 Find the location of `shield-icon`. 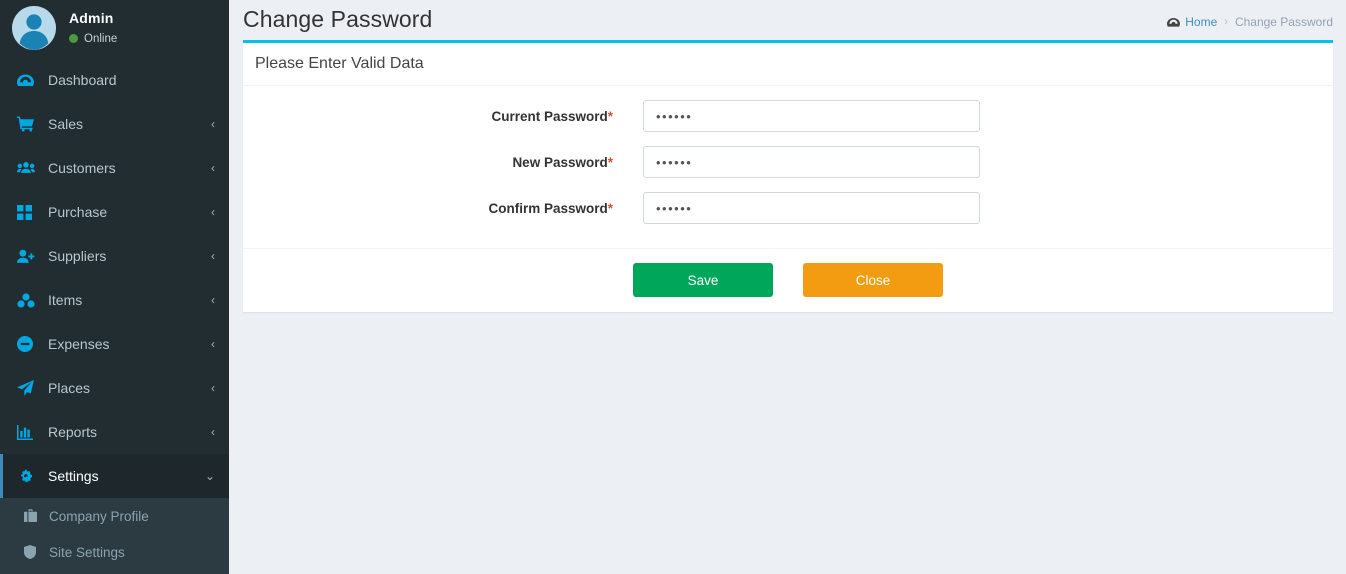

shield-icon is located at coordinates (34, 552).